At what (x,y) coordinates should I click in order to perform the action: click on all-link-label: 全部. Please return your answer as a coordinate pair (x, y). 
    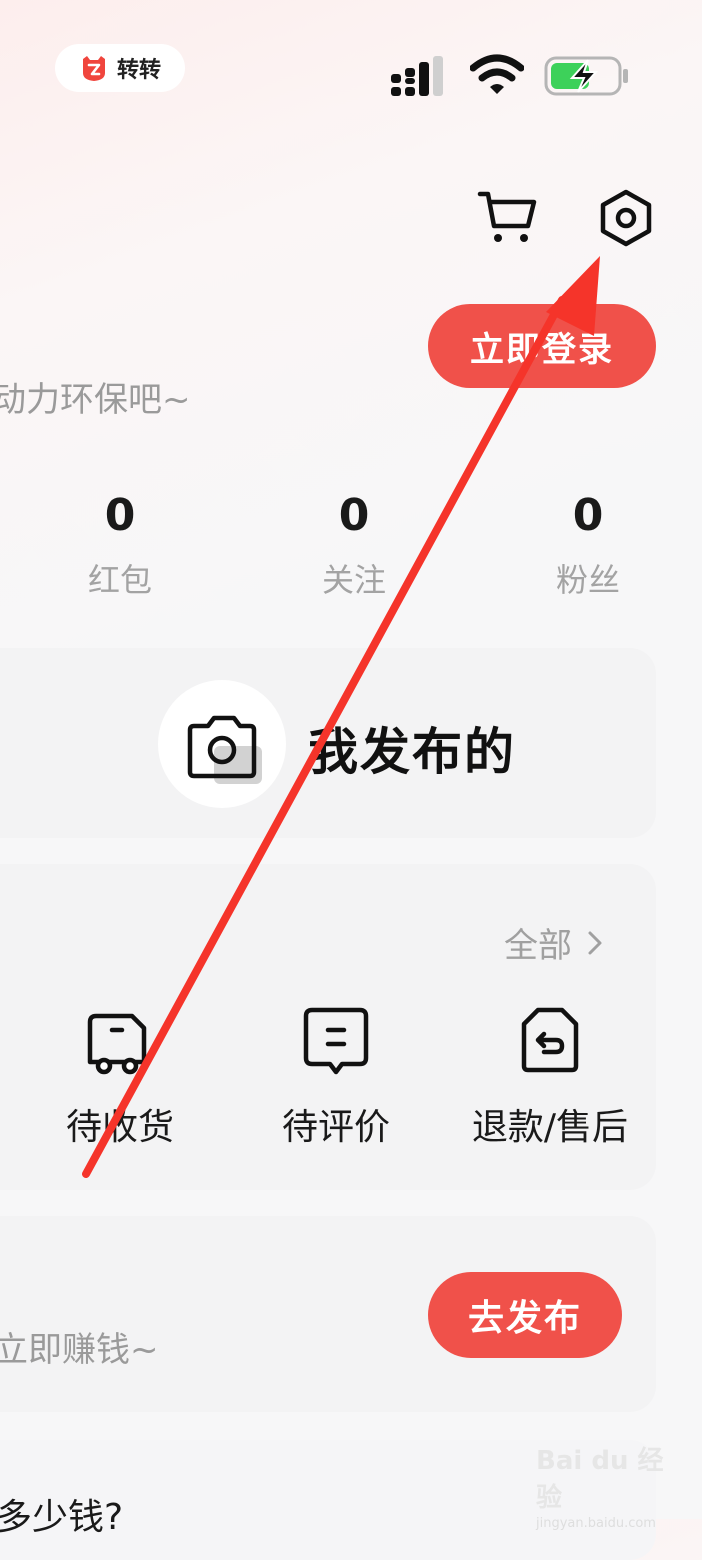
    Looking at the image, I should click on (538, 946).